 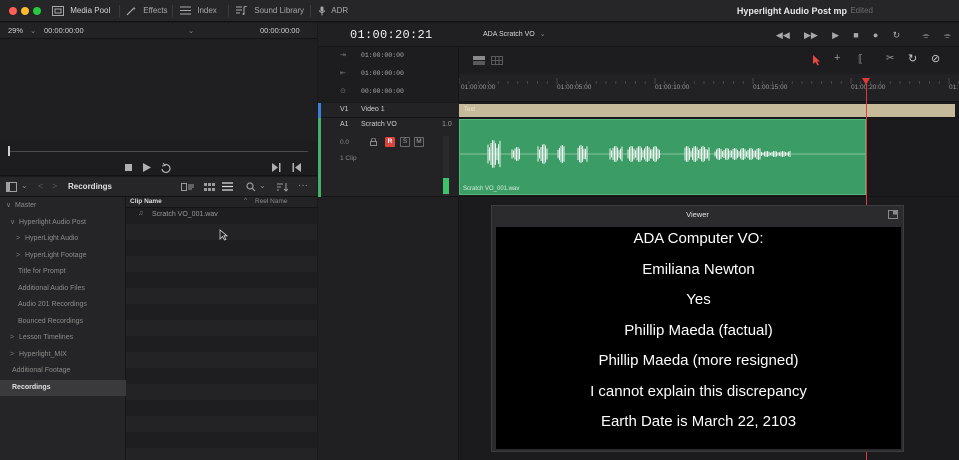 I want to click on mark-in-icon, so click(x=276, y=167).